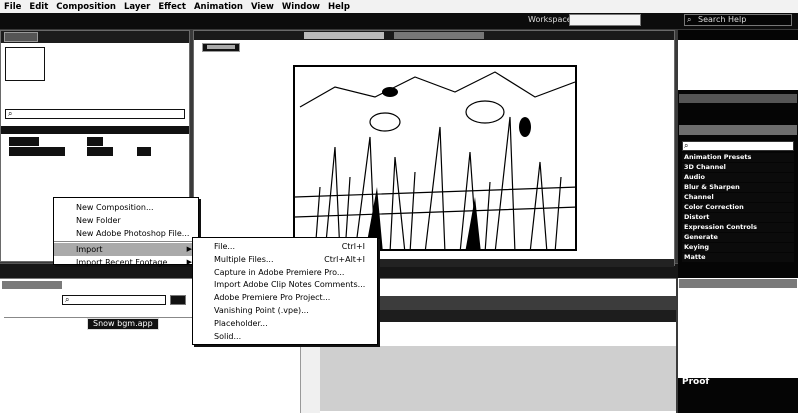 The image size is (798, 413). Describe the element at coordinates (12, 7) in the screenshot. I see `menu-file: File` at that location.